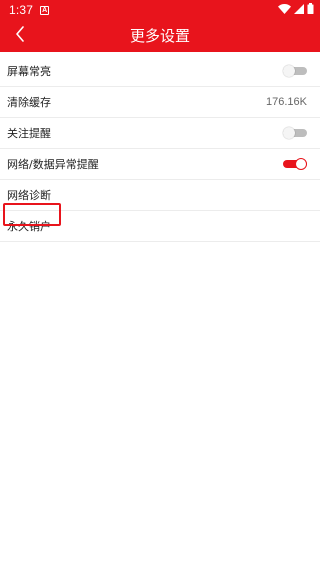 Image resolution: width=320 pixels, height=568 pixels. I want to click on page-title: 更多设置, so click(159, 36).